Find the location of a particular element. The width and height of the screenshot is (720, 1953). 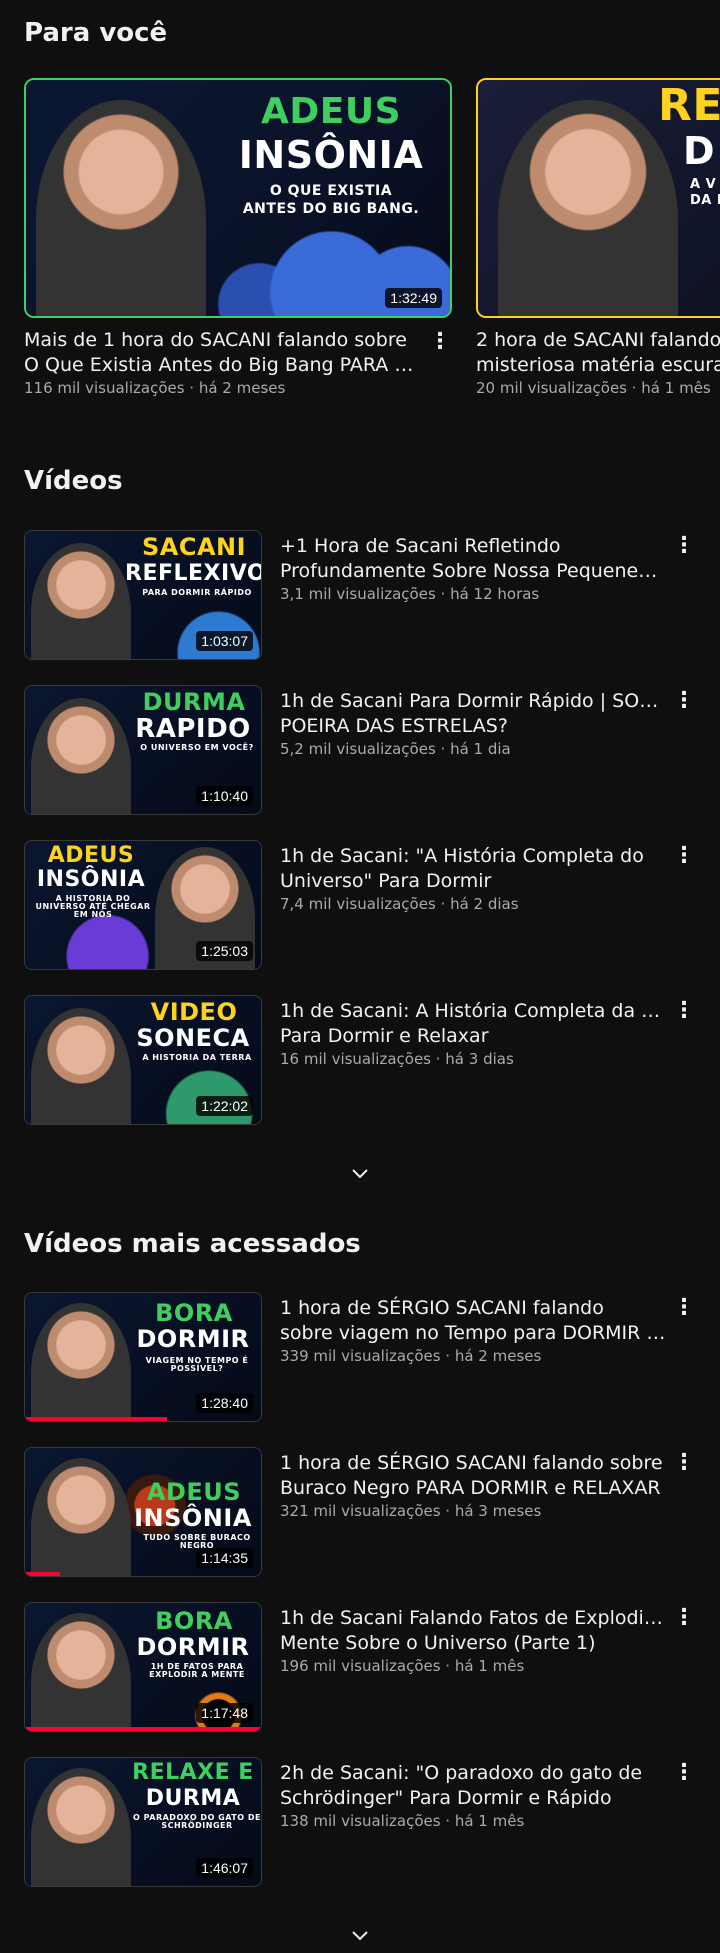

thumb-subtitle: ANTES DO BIG BANG. is located at coordinates (331, 209).